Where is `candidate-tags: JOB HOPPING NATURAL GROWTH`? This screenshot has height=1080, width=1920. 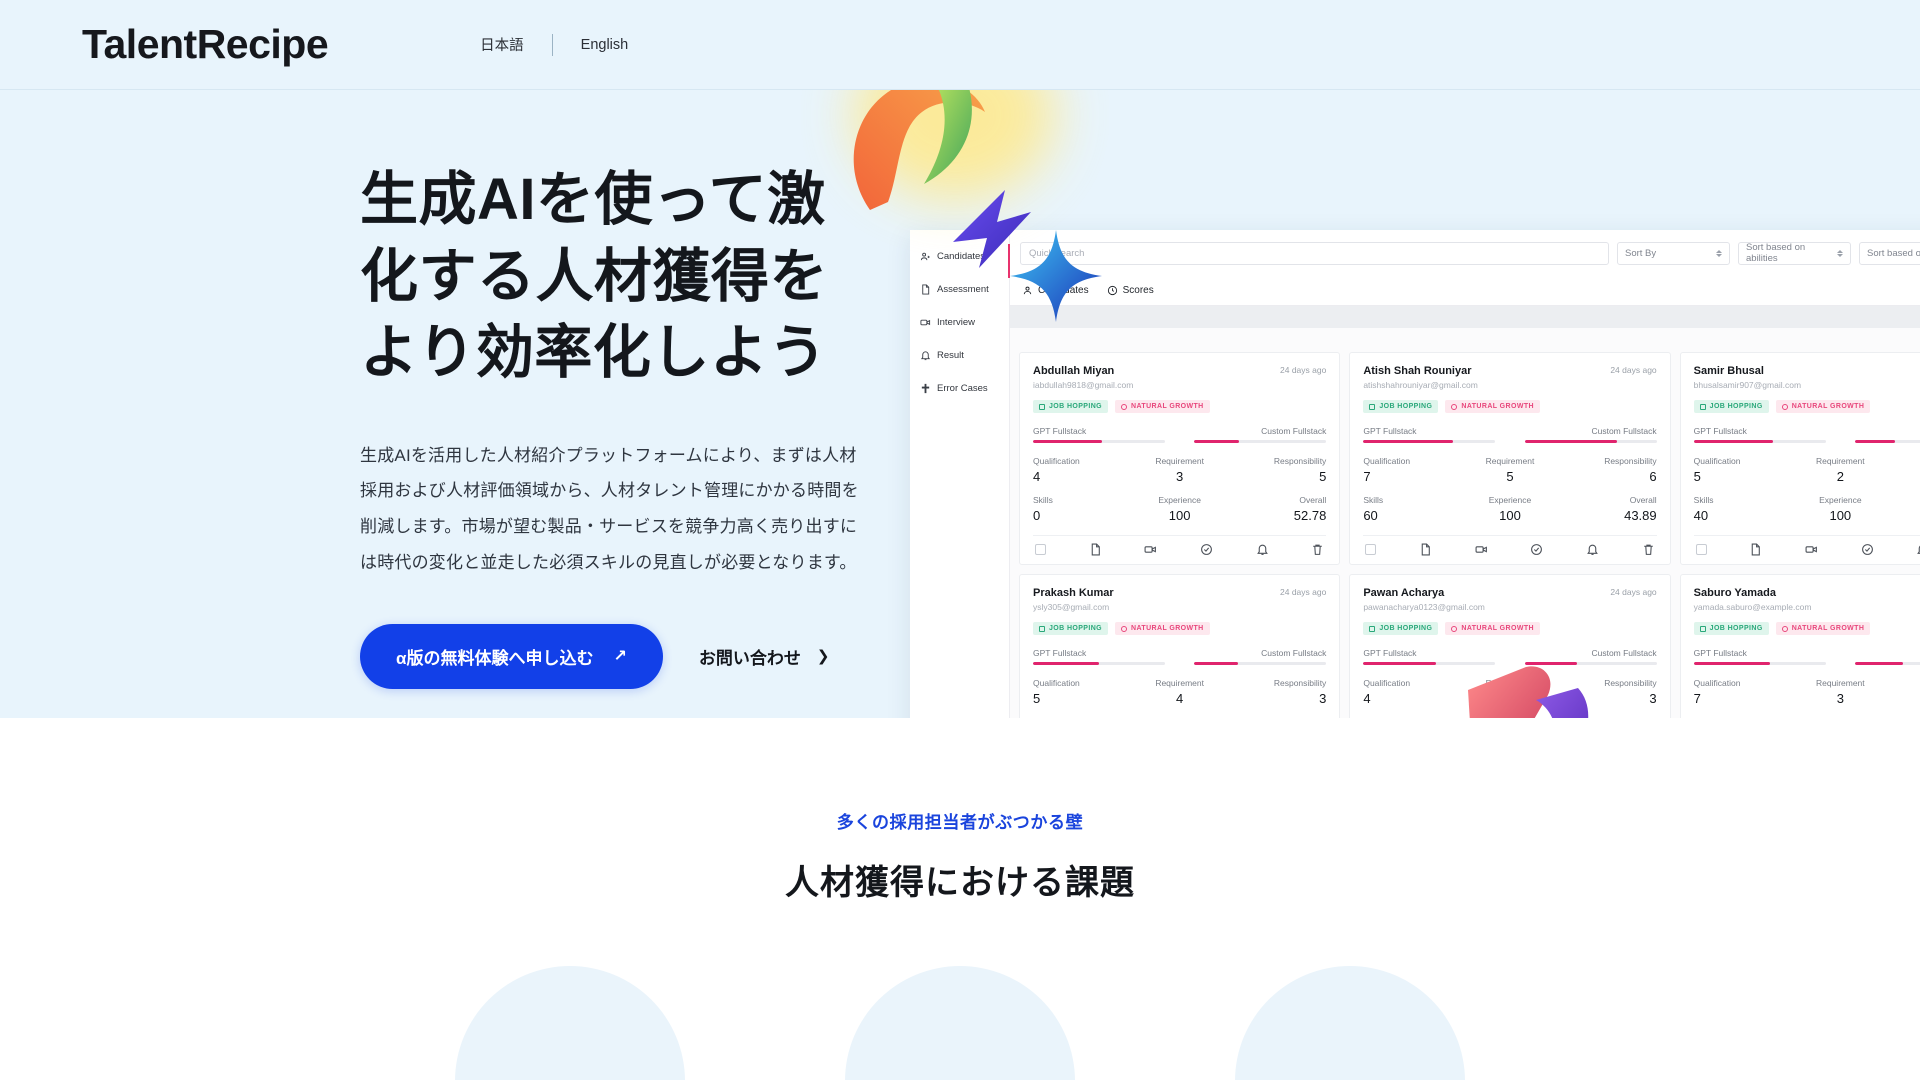
candidate-tags: JOB HOPPING NATURAL GROWTH is located at coordinates (1806, 406).